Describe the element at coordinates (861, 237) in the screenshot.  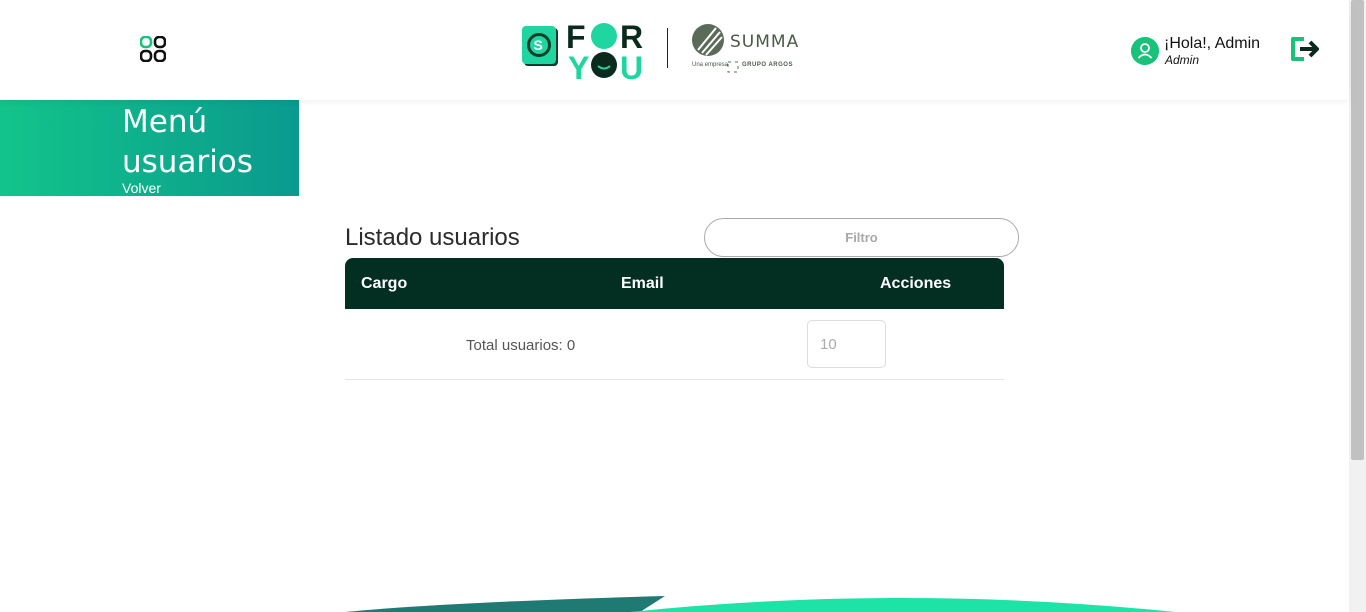
I see `filter-input` at that location.